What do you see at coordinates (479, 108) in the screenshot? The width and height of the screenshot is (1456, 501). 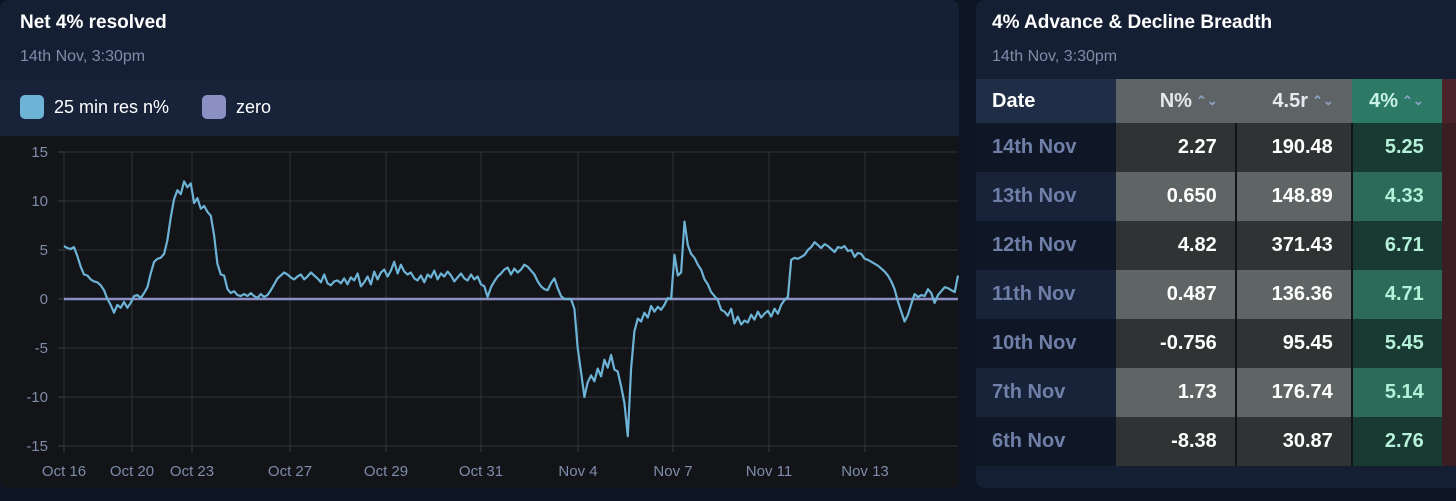 I see `chart-legend: 25 min res n% zero` at bounding box center [479, 108].